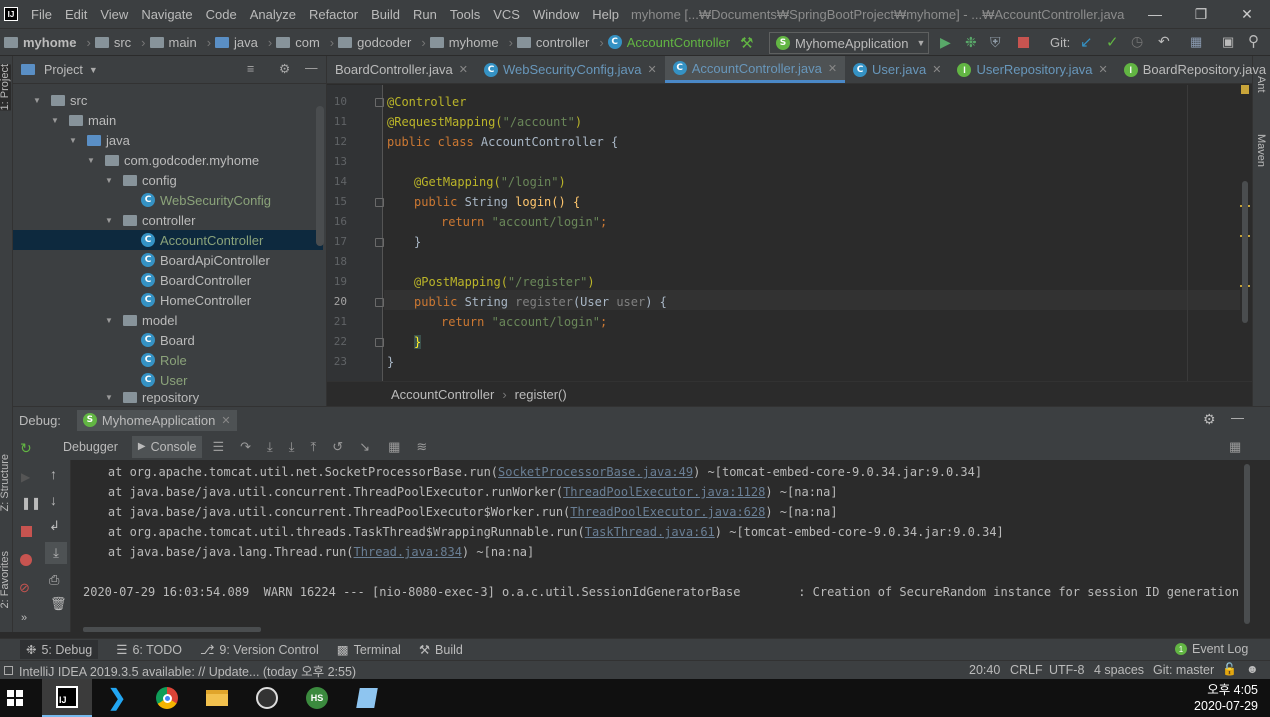  I want to click on caret-position: 20:40, so click(984, 670).